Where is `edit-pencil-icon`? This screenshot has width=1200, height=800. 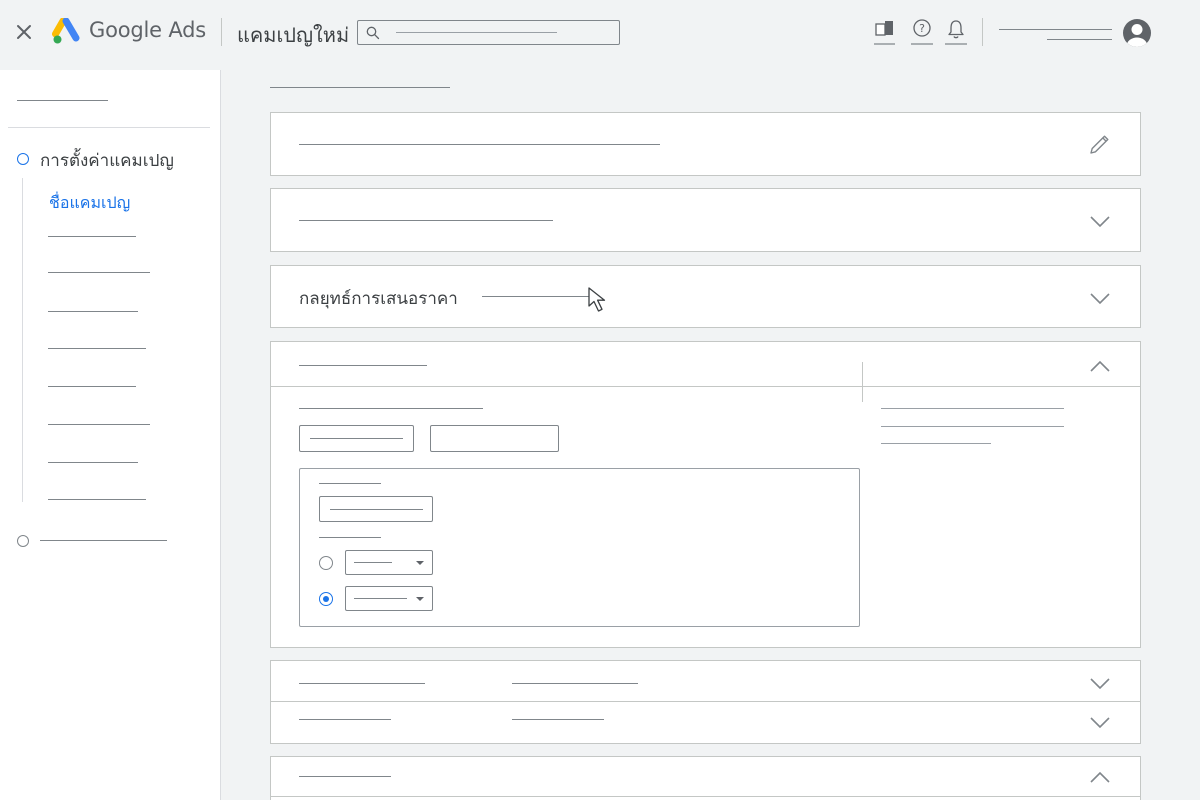 edit-pencil-icon is located at coordinates (1099, 145).